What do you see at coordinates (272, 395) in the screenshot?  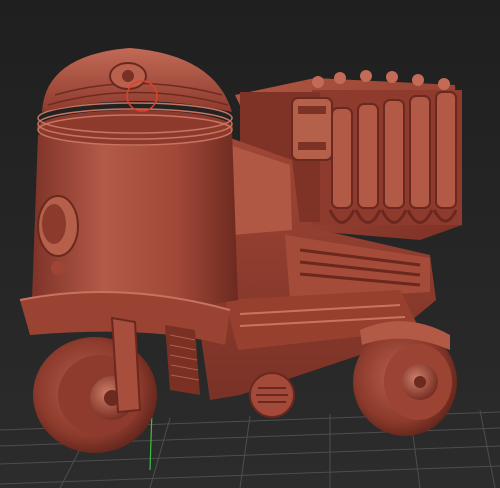 I see `side-badge` at bounding box center [272, 395].